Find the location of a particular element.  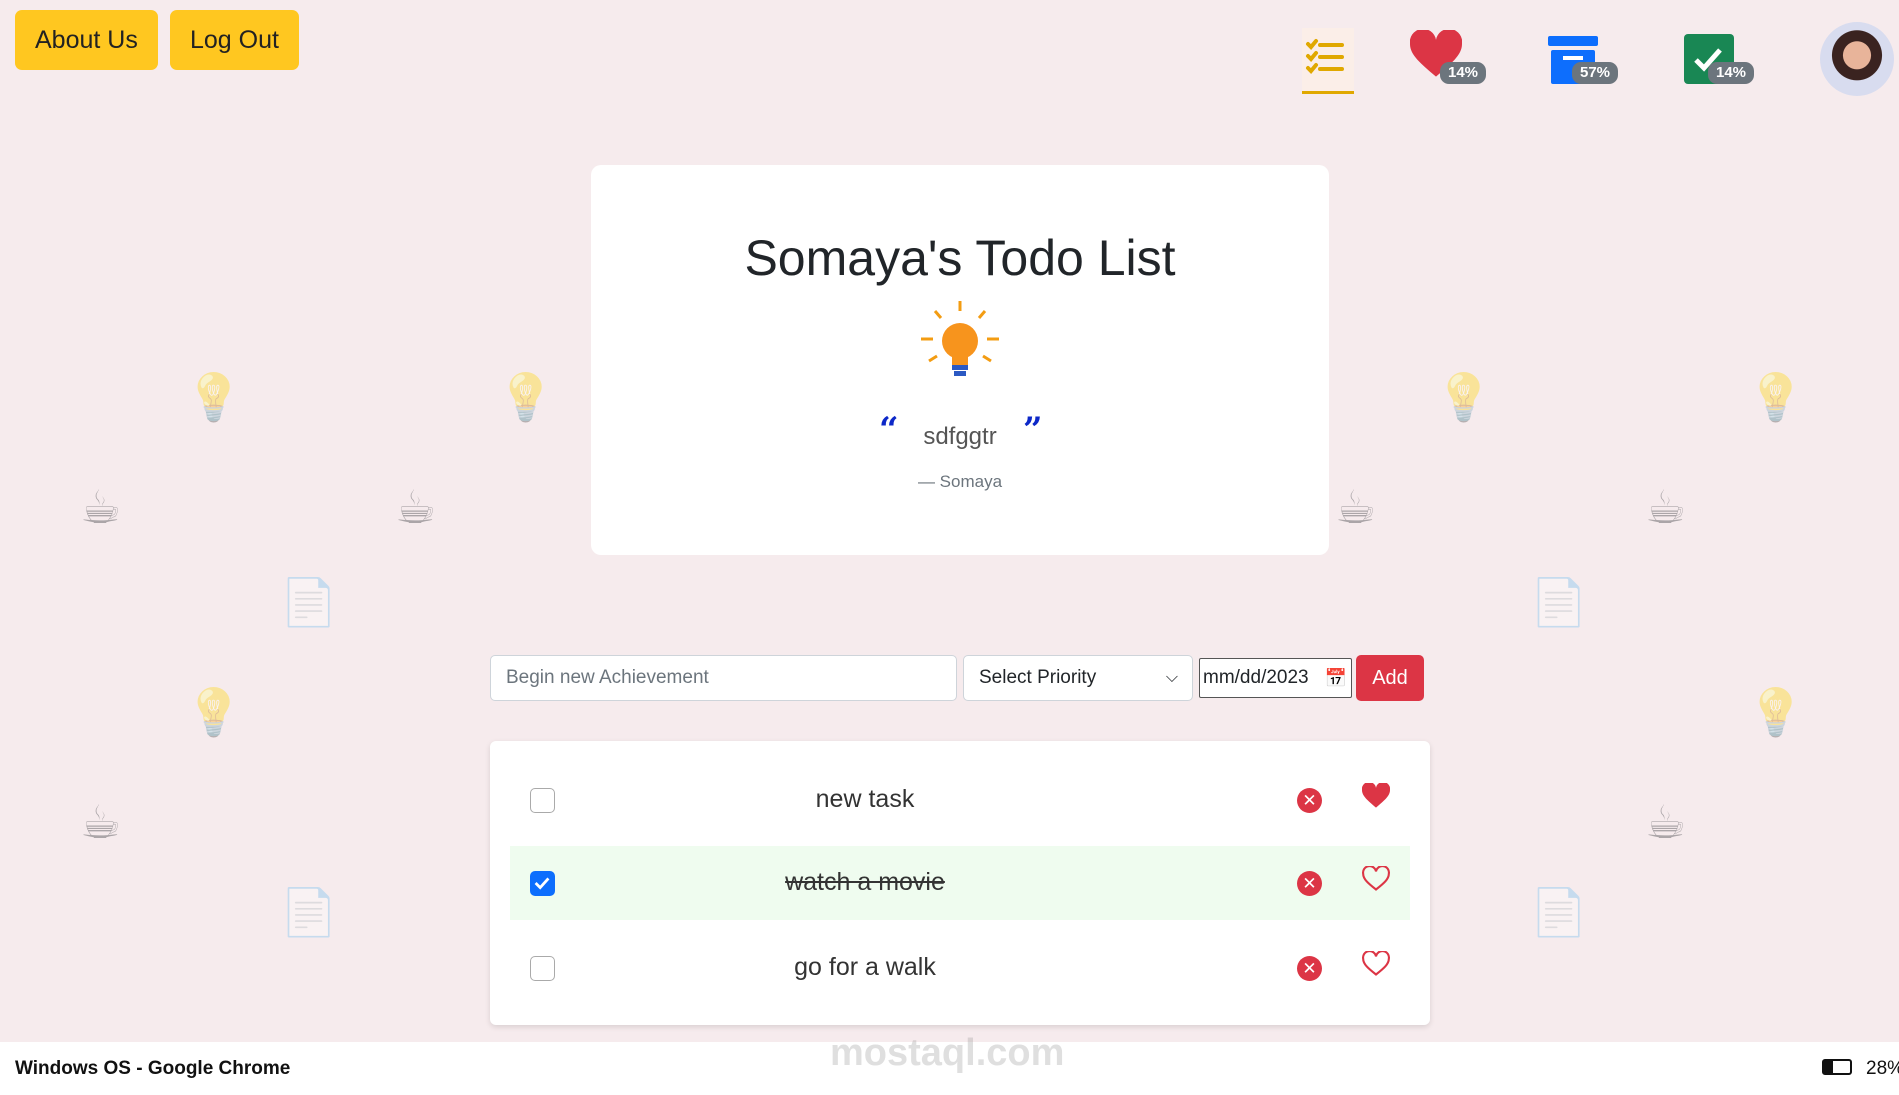

avatar is located at coordinates (1857, 59).